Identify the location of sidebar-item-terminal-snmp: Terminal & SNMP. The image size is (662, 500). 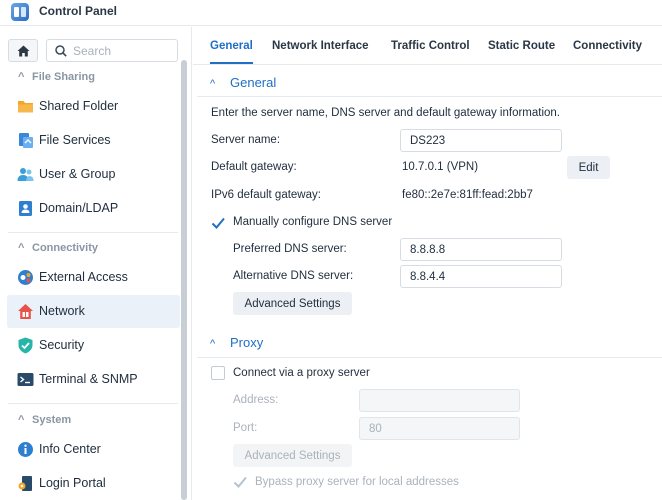
(93, 379).